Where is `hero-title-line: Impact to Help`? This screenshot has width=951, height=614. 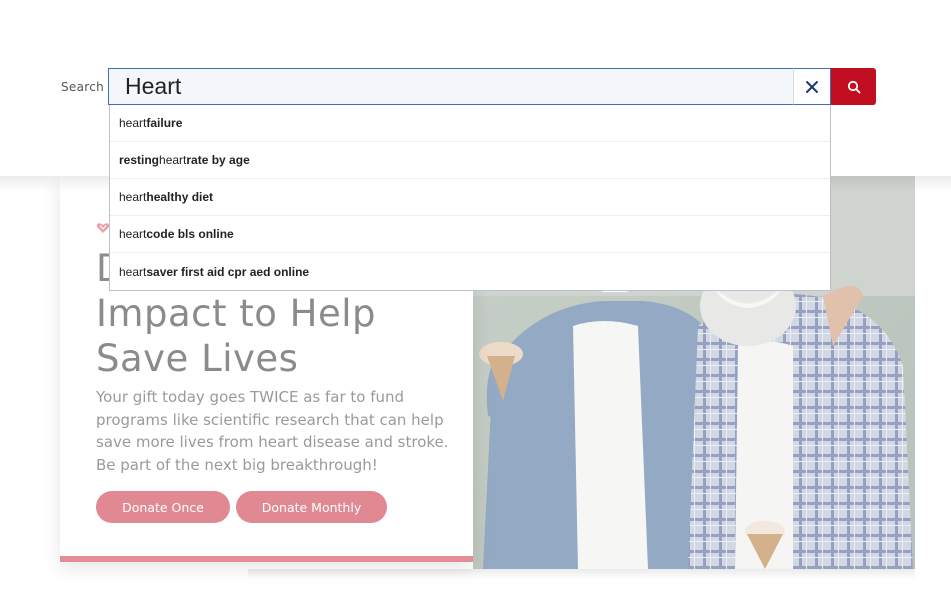 hero-title-line: Impact to Help is located at coordinates (236, 313).